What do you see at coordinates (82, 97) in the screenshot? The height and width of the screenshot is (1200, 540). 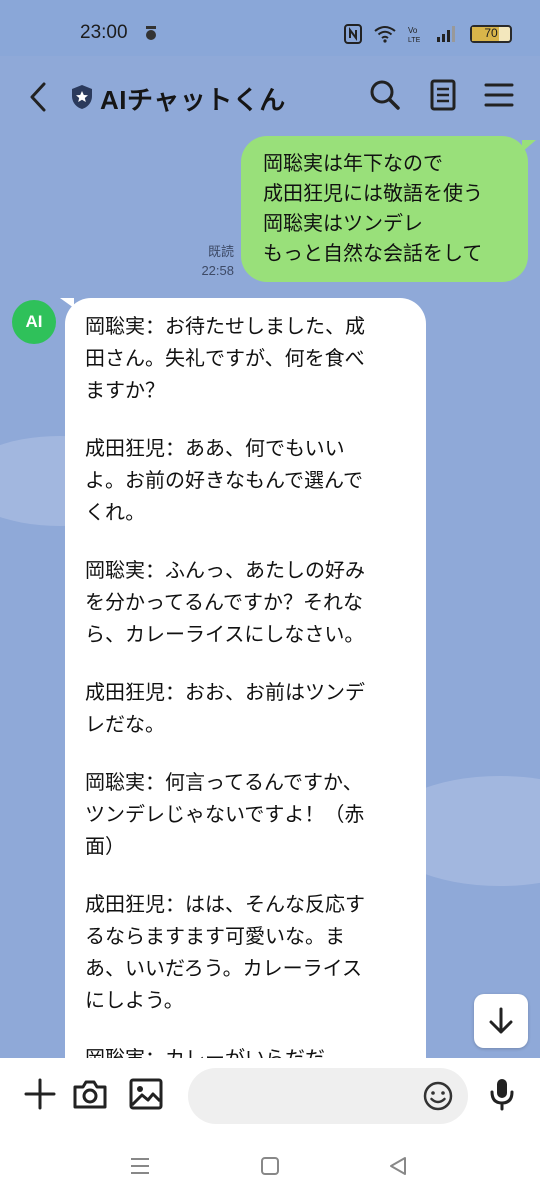 I see `shield-star-icon` at bounding box center [82, 97].